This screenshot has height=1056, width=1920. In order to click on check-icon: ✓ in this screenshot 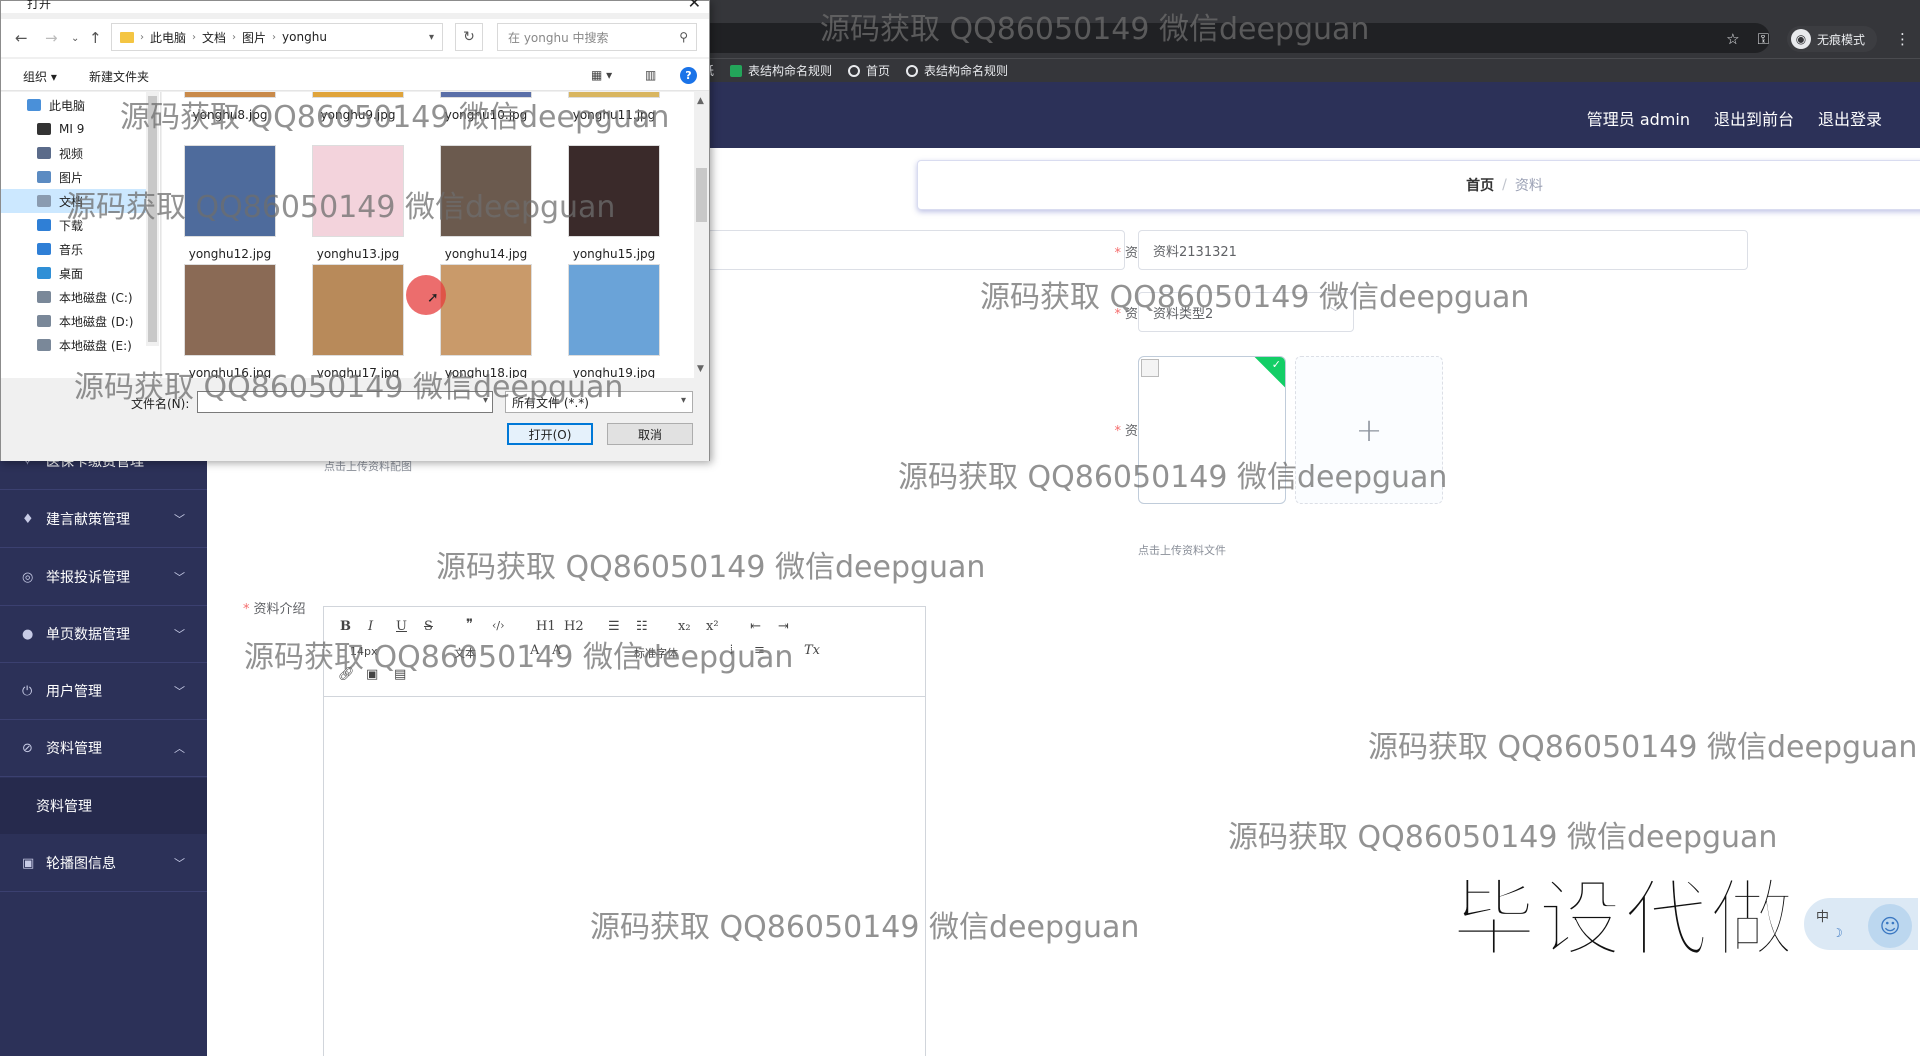, I will do `click(1276, 364)`.